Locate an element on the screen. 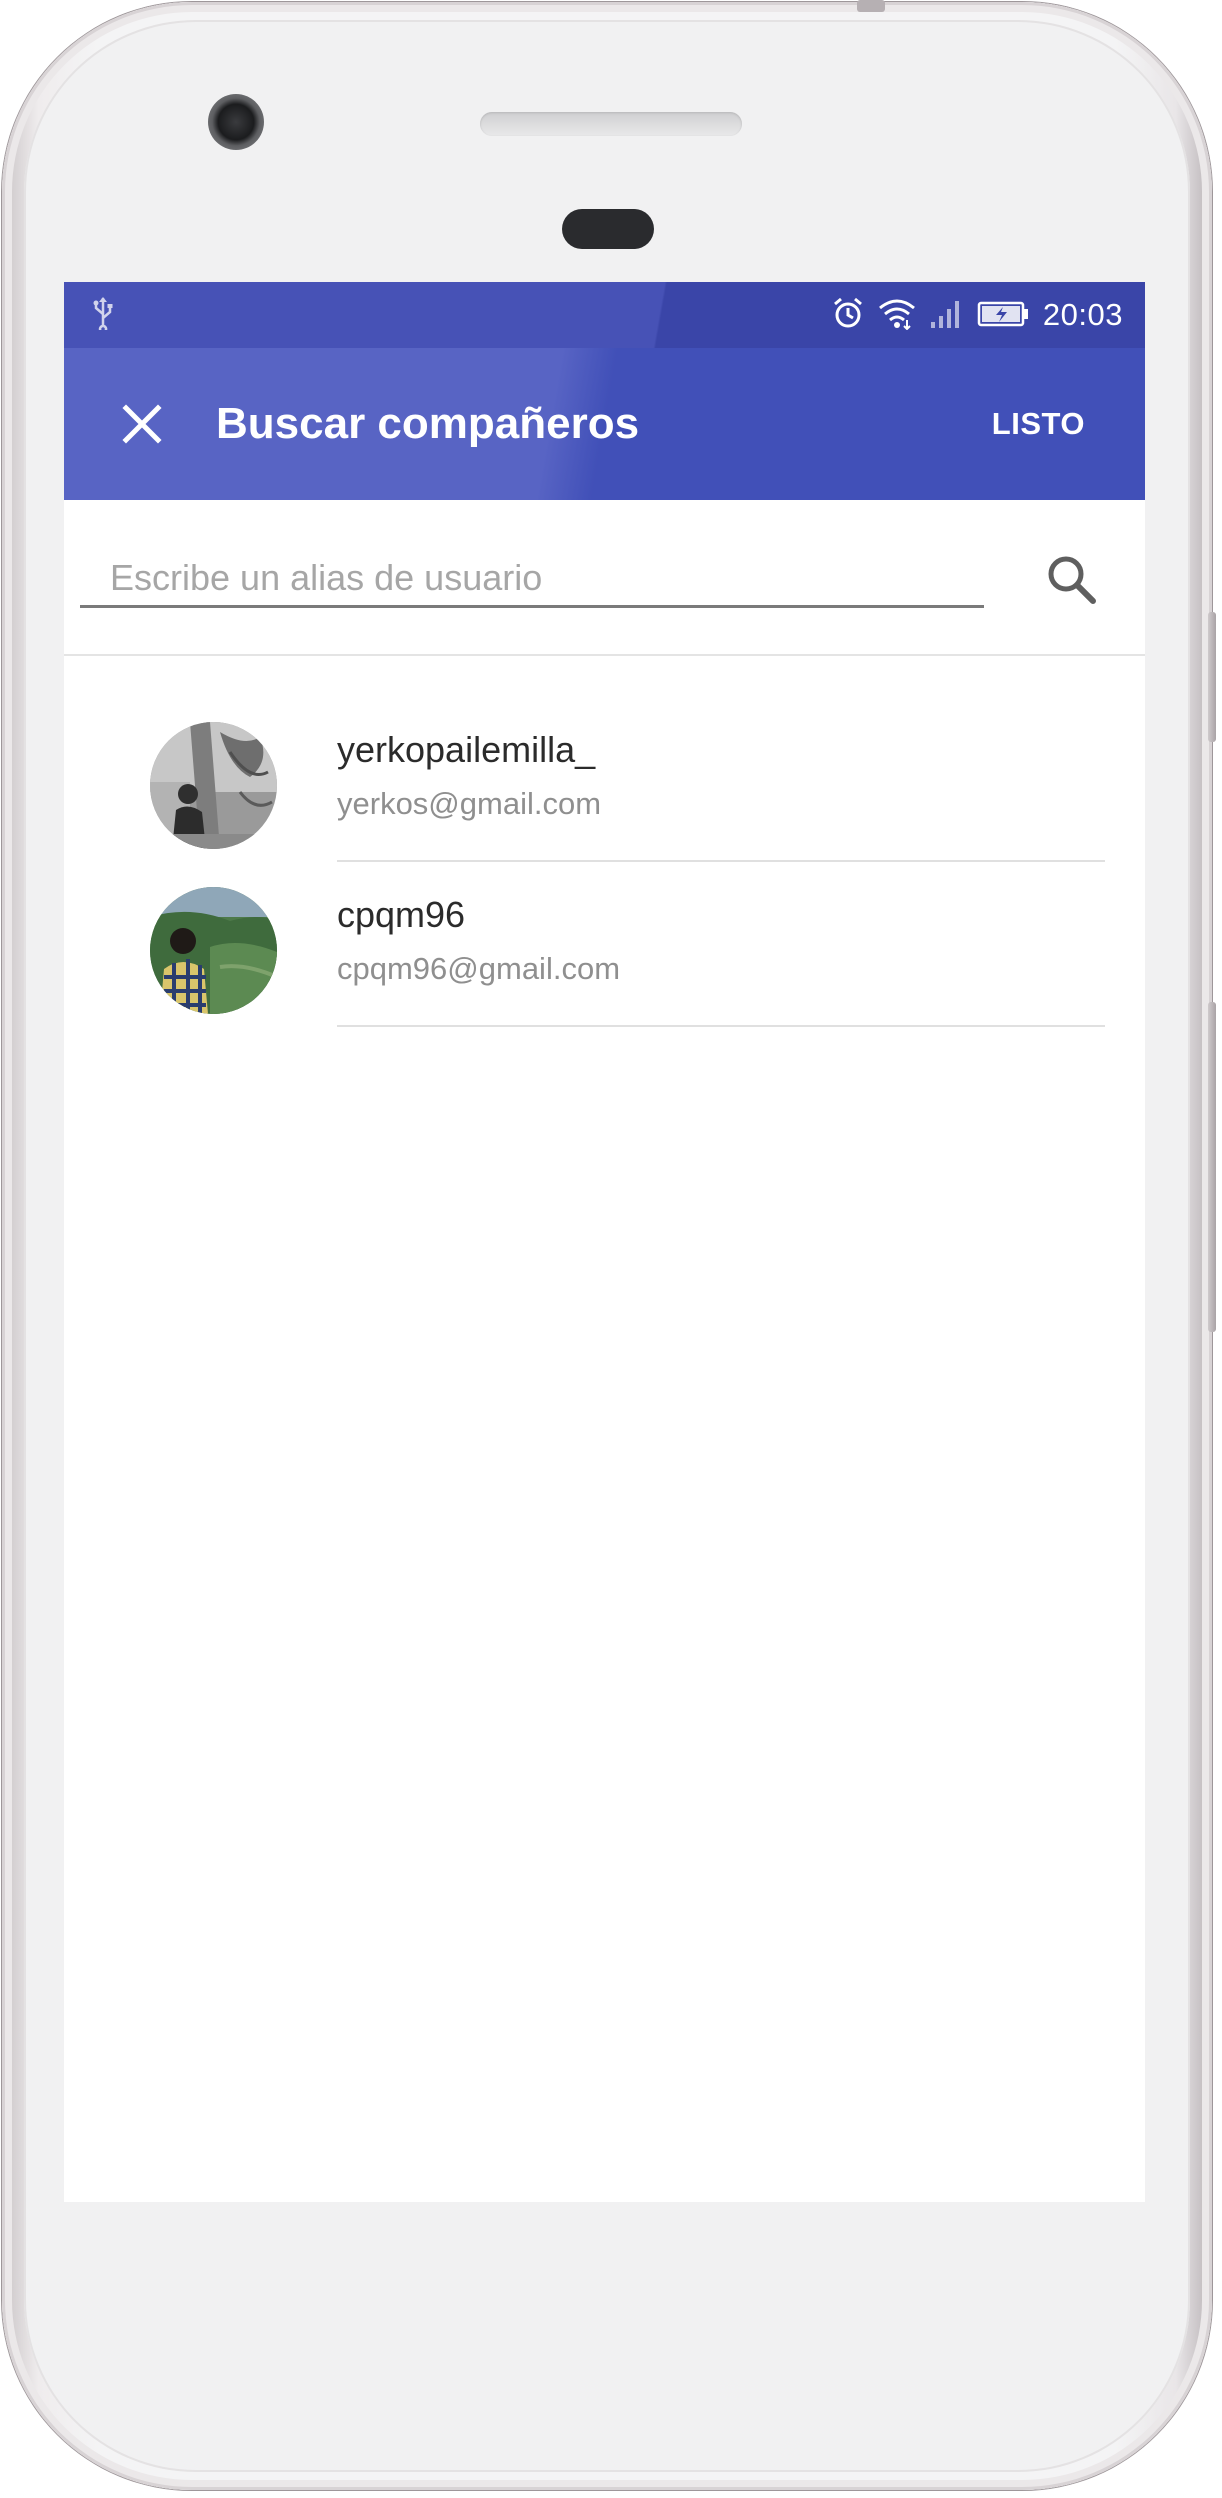  earpiece-speaker is located at coordinates (611, 124).